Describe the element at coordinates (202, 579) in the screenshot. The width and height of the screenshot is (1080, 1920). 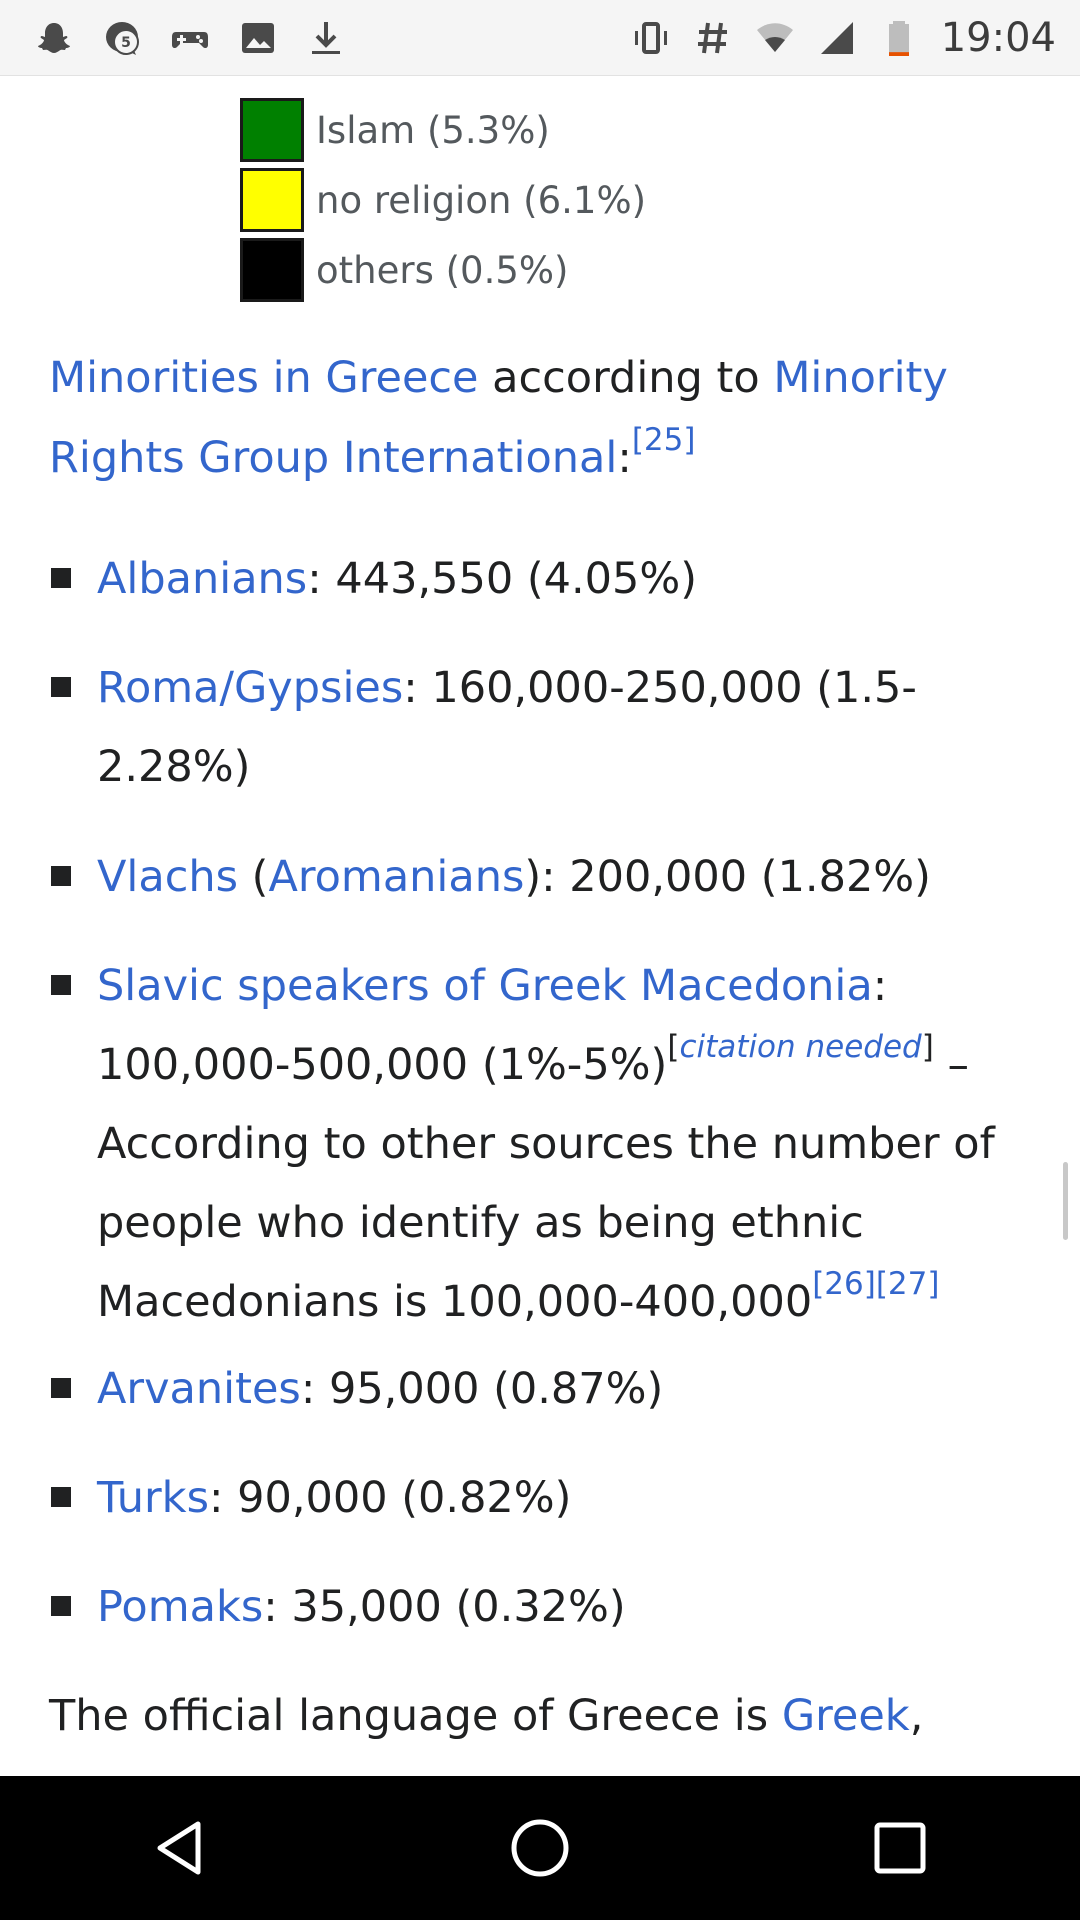
I see `link-albanians: Albanians` at that location.